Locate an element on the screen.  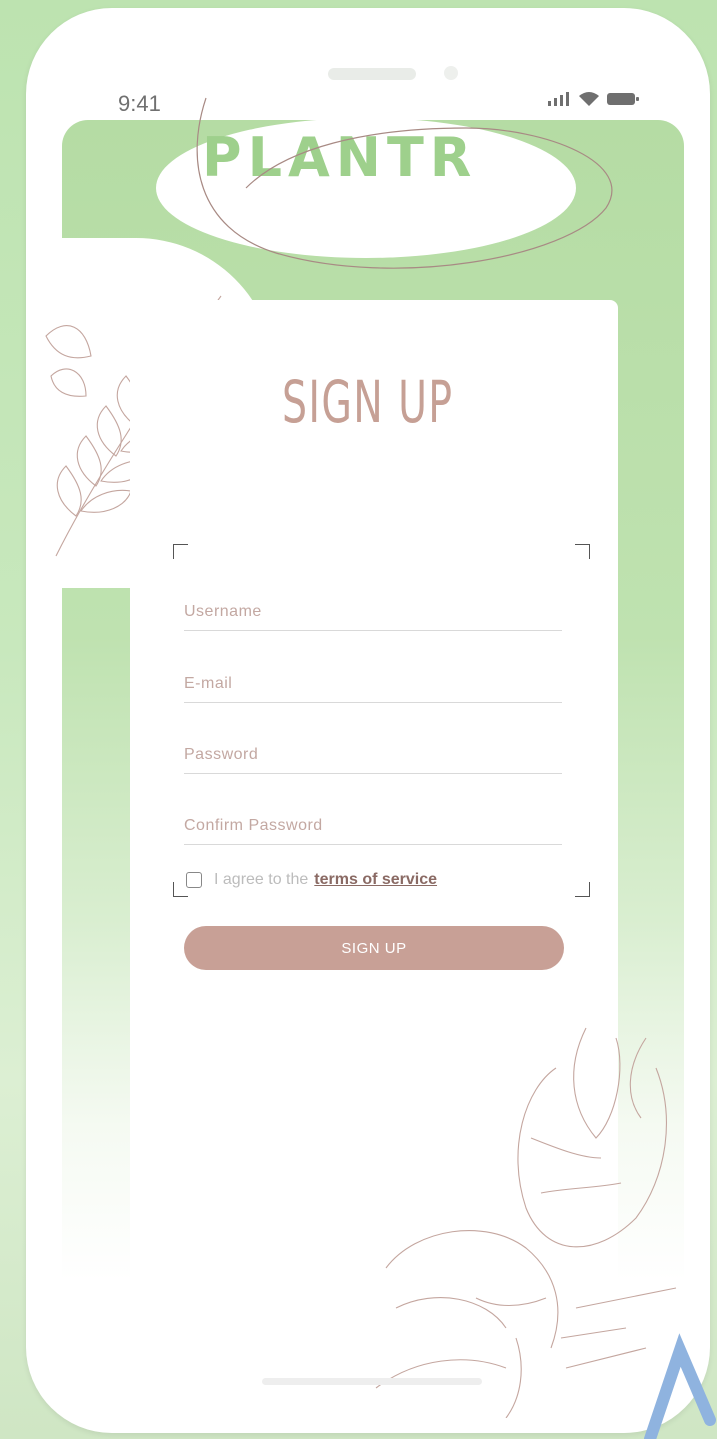
username-input is located at coordinates (373, 612).